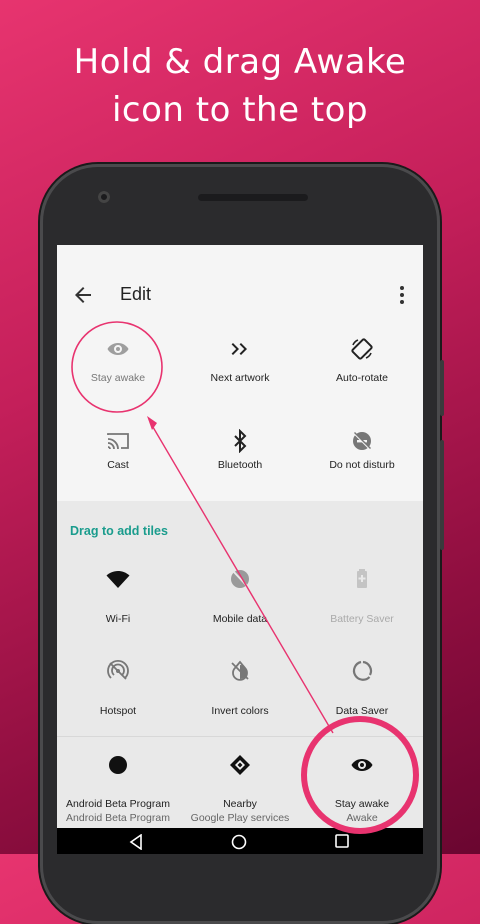 The width and height of the screenshot is (480, 924). I want to click on tile-nearby: Nearby Google Play services, so click(240, 791).